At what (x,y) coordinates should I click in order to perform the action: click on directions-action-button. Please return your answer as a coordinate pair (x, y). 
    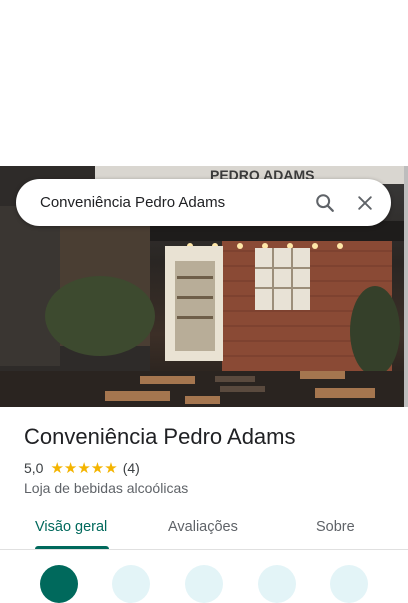
    Looking at the image, I should click on (59, 584).